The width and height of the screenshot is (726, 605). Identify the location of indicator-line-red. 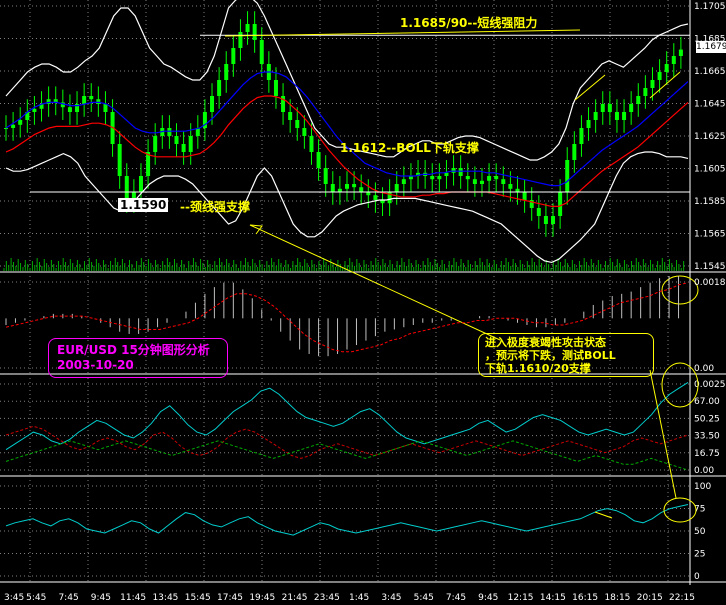
(347, 442).